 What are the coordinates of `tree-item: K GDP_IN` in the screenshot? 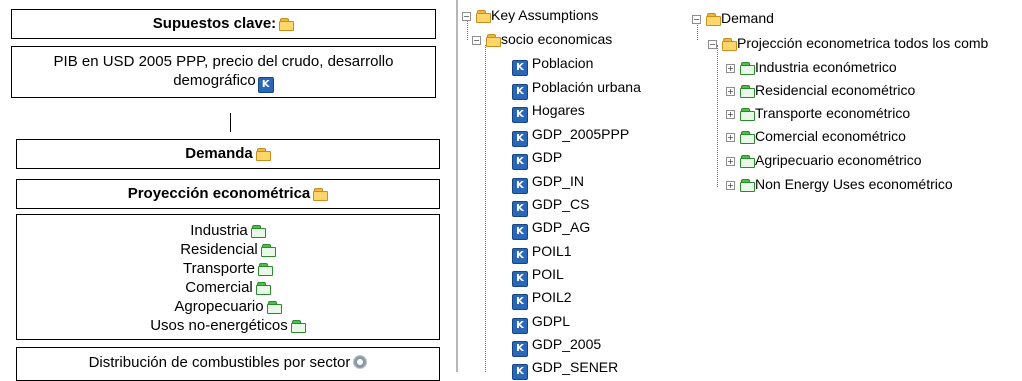 It's located at (547, 183).